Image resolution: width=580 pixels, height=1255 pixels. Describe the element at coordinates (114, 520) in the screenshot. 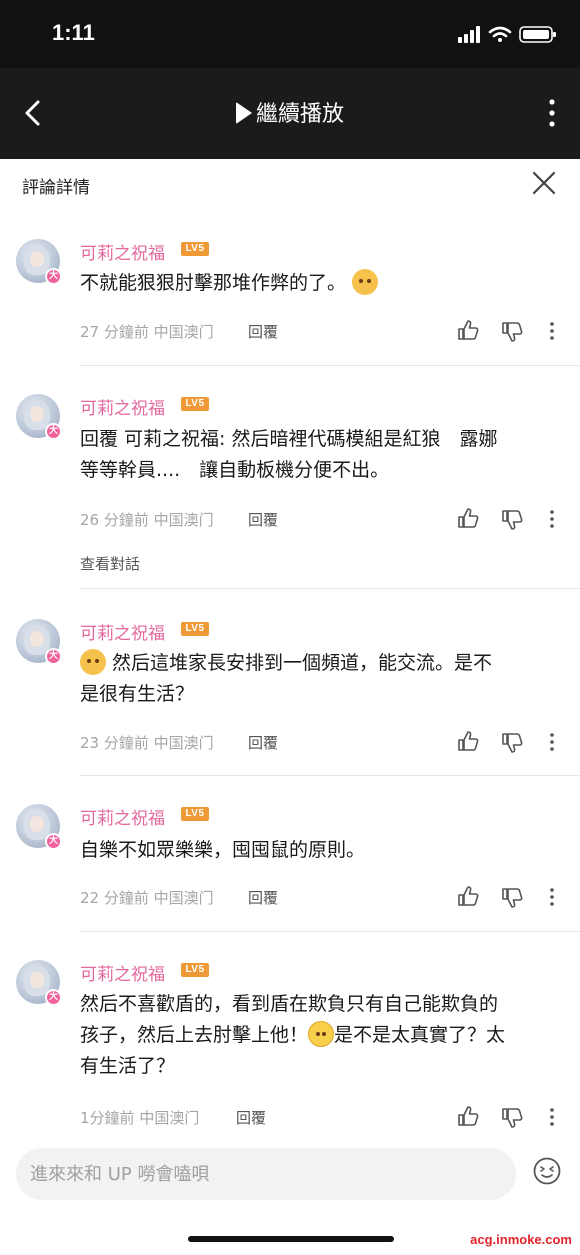

I see `comment-time: 26 分鐘前` at that location.